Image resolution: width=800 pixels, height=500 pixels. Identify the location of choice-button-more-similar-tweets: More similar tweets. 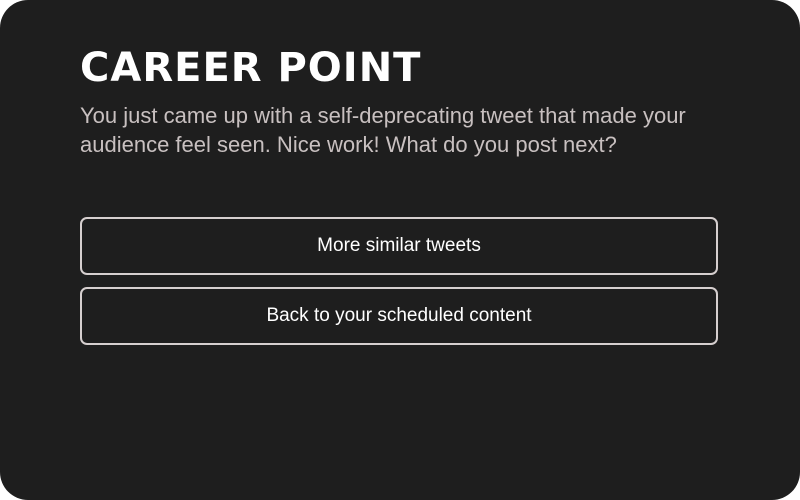
(399, 246).